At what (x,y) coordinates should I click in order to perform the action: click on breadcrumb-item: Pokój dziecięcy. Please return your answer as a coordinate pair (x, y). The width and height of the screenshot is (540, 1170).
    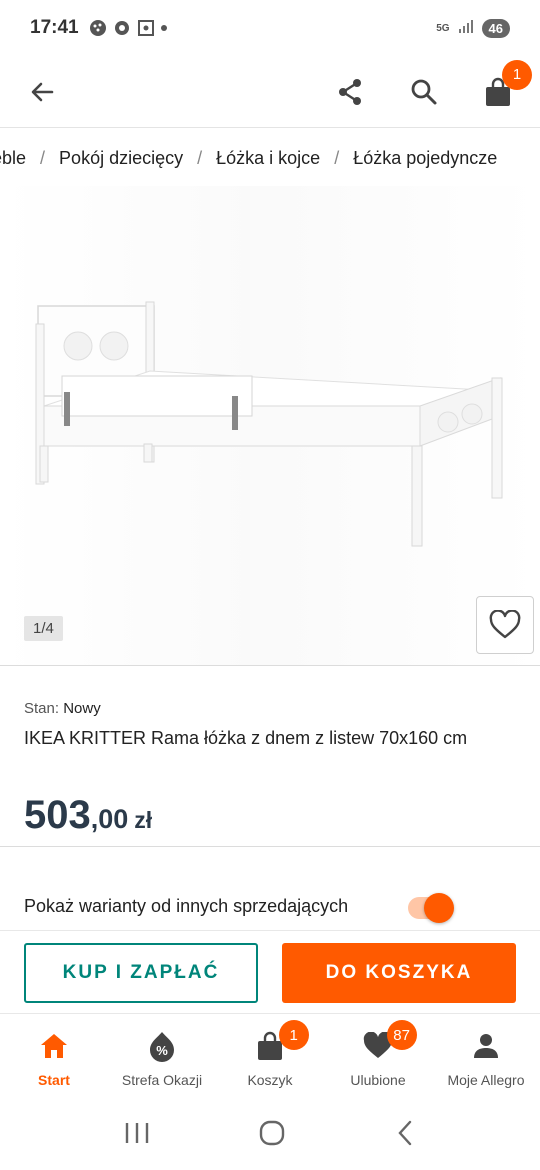
    Looking at the image, I should click on (121, 158).